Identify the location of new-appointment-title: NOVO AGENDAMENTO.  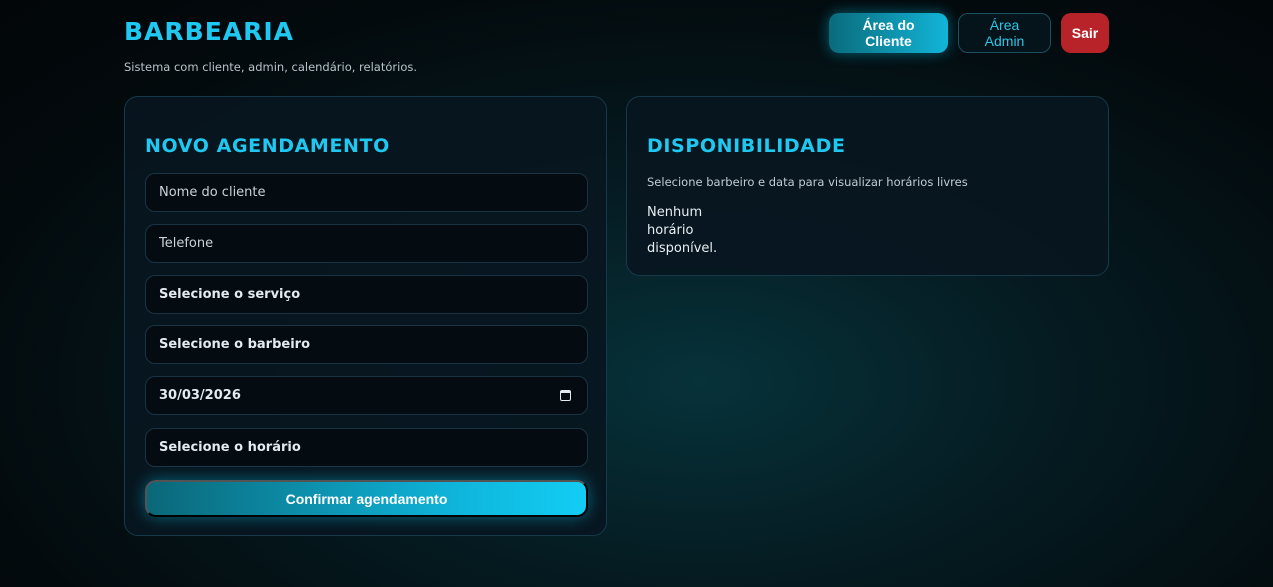
(267, 146).